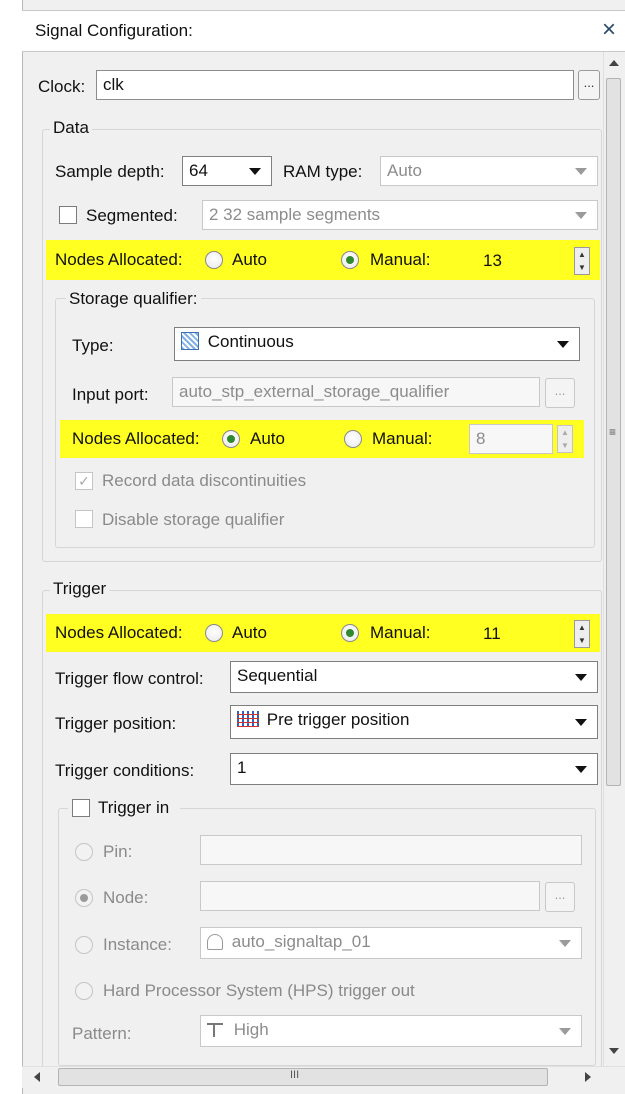 Image resolution: width=625 pixels, height=1094 pixels. I want to click on ram-type-value: Auto, so click(404, 170).